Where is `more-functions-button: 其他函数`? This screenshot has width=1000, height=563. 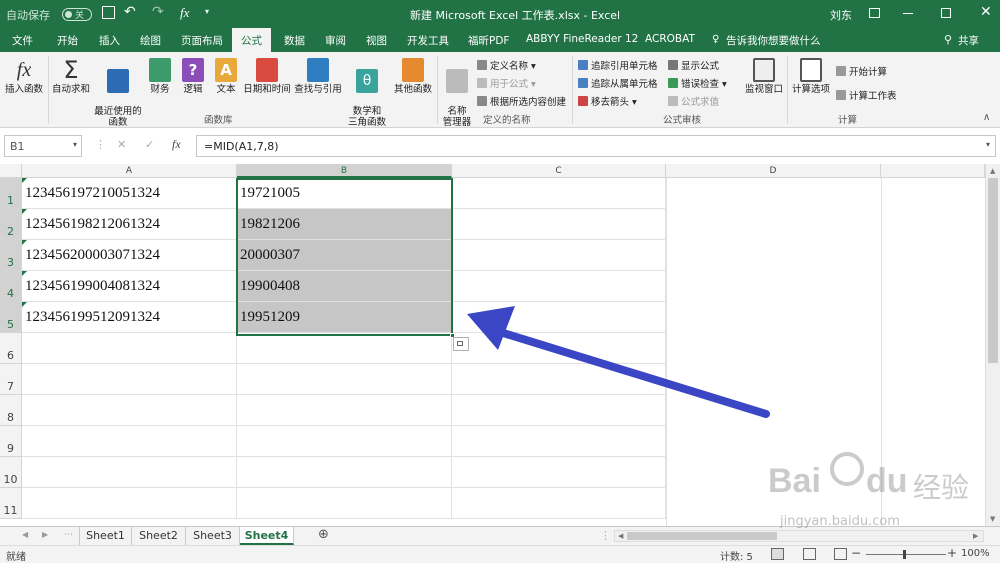 more-functions-button: 其他函数 is located at coordinates (413, 76).